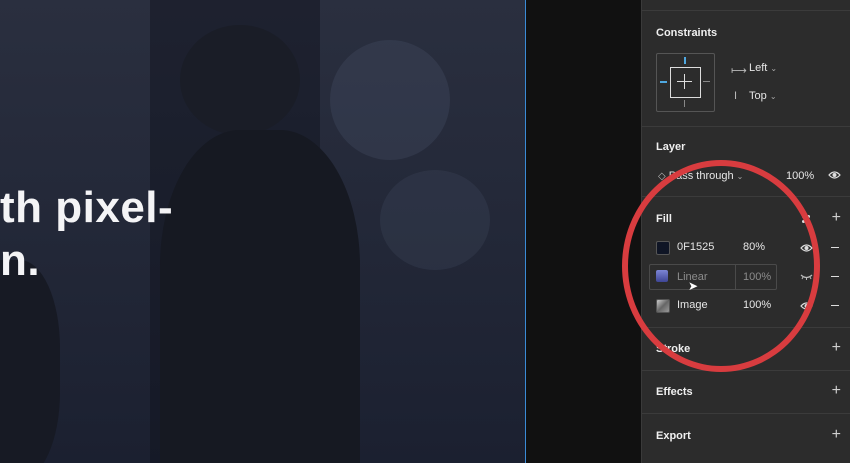 Image resolution: width=850 pixels, height=463 pixels. I want to click on hero-heading-line-2: n., so click(20, 260).